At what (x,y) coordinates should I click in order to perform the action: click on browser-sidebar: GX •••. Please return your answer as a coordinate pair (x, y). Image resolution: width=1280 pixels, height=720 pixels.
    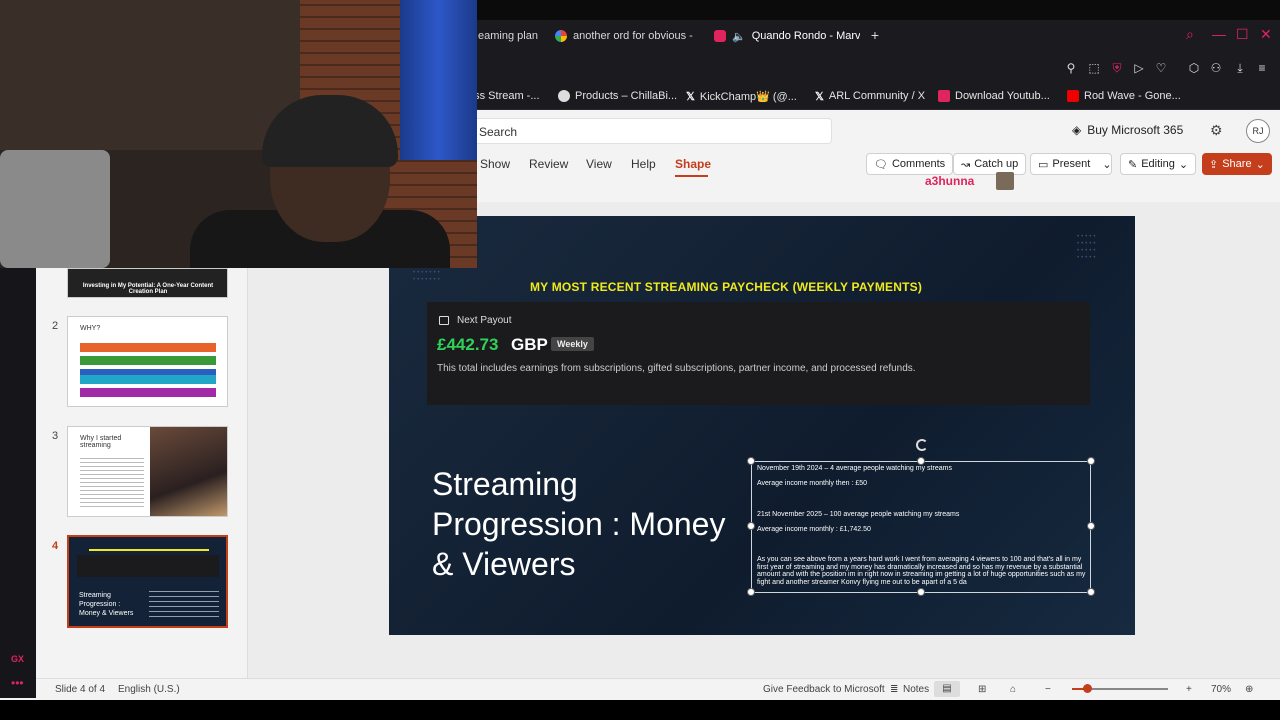
    Looking at the image, I should click on (18, 483).